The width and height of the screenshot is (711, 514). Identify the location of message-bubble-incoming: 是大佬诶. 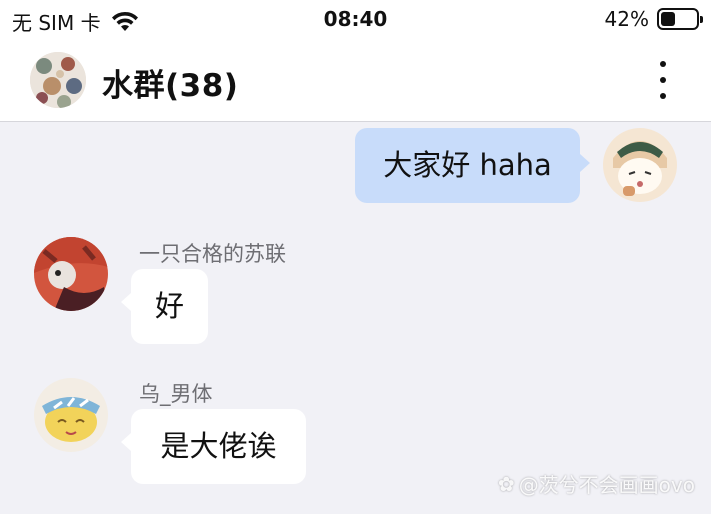
(213, 446).